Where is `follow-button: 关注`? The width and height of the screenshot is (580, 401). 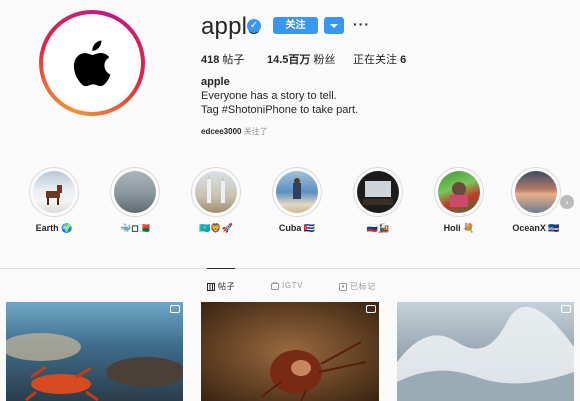 follow-button: 关注 is located at coordinates (295, 25).